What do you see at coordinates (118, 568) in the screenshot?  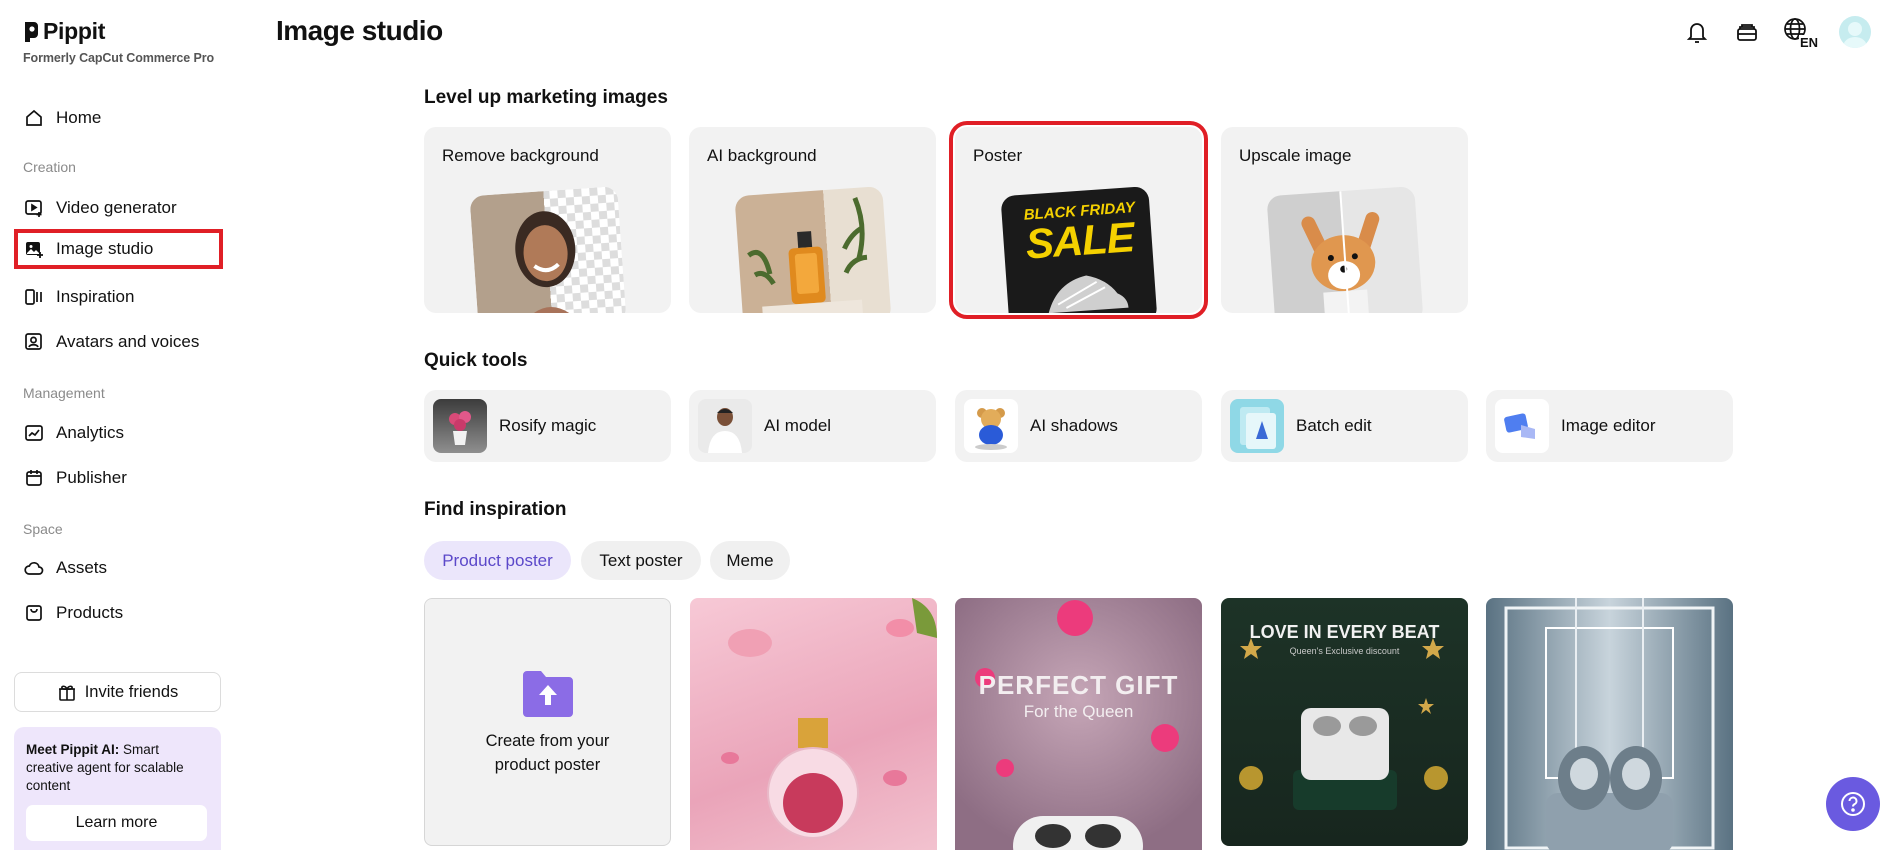 I see `sidebar-item-assets: Assets` at bounding box center [118, 568].